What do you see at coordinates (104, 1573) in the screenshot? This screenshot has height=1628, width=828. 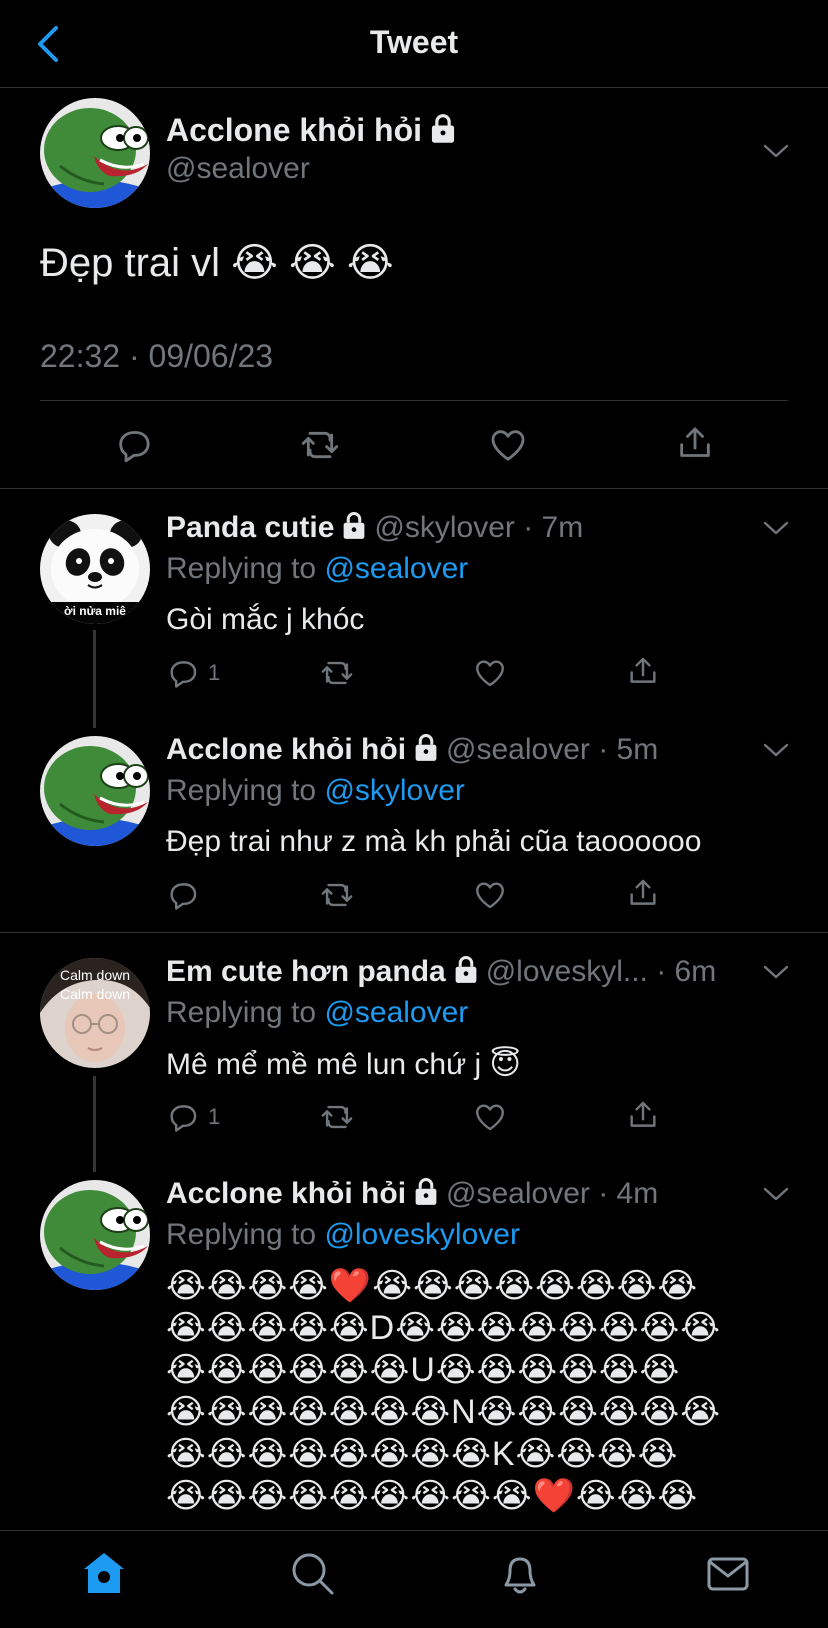 I see `home-icon` at bounding box center [104, 1573].